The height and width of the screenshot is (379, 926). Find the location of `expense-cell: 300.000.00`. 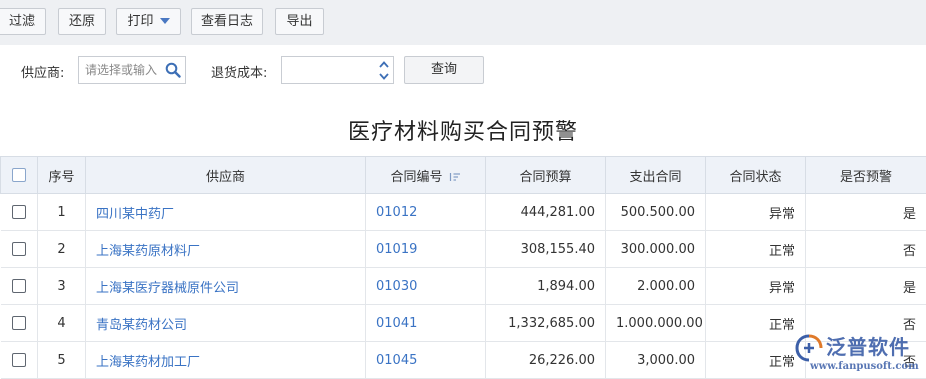

expense-cell: 300.000.00 is located at coordinates (655, 249).